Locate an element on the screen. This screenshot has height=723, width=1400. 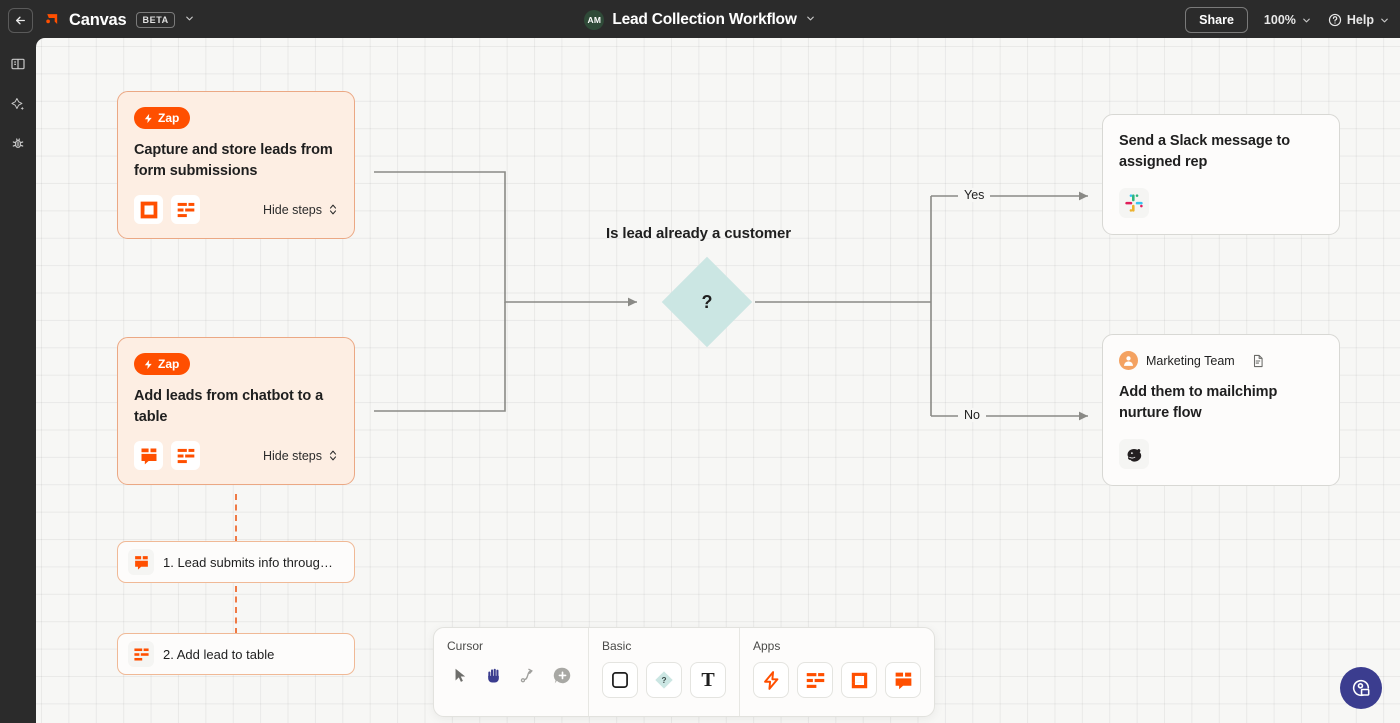
magic-sparkle-icon is located at coordinates (17, 104).